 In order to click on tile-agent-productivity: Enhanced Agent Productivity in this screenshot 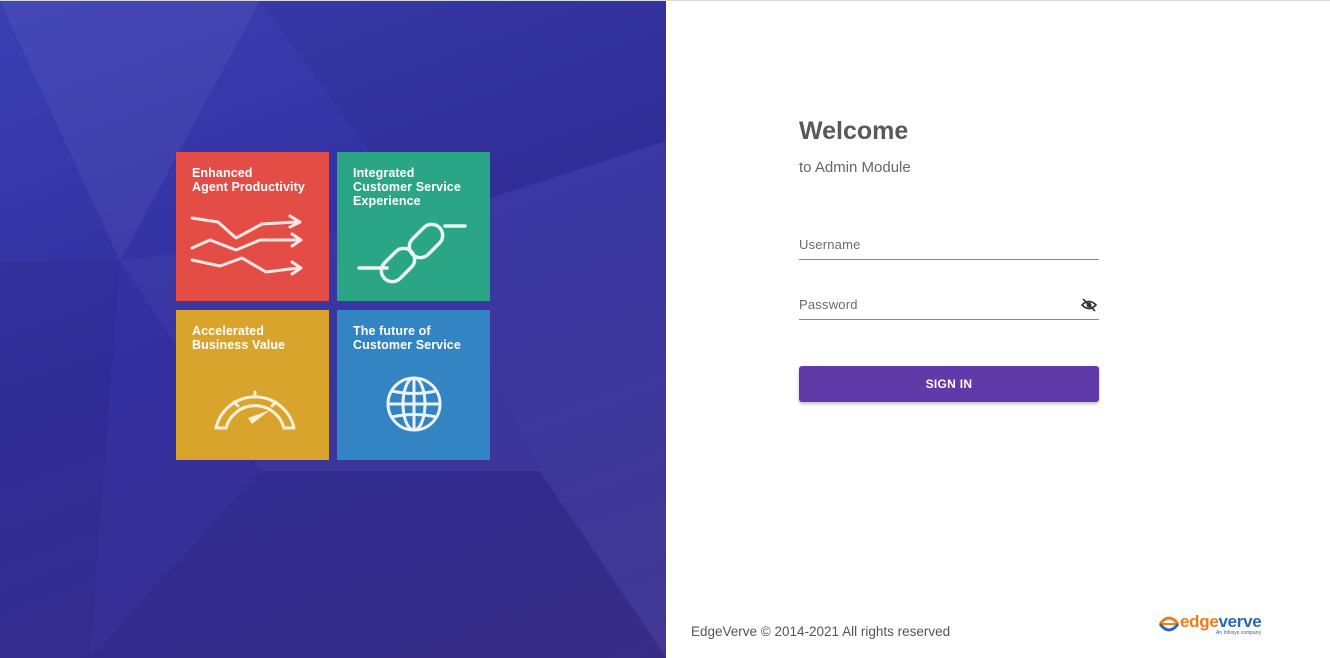, I will do `click(252, 226)`.